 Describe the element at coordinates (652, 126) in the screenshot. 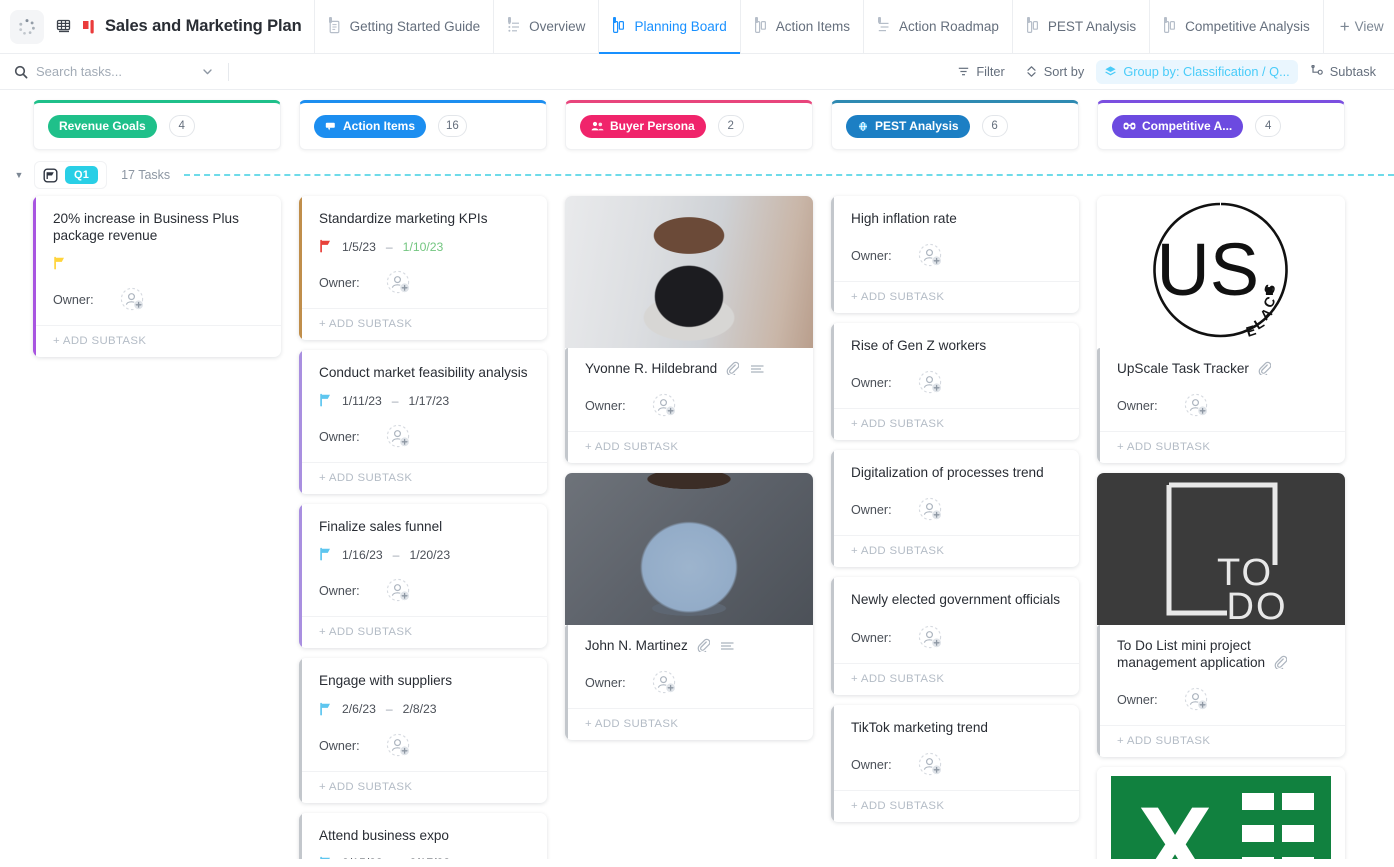

I see `status-label: Buyer Persona` at that location.